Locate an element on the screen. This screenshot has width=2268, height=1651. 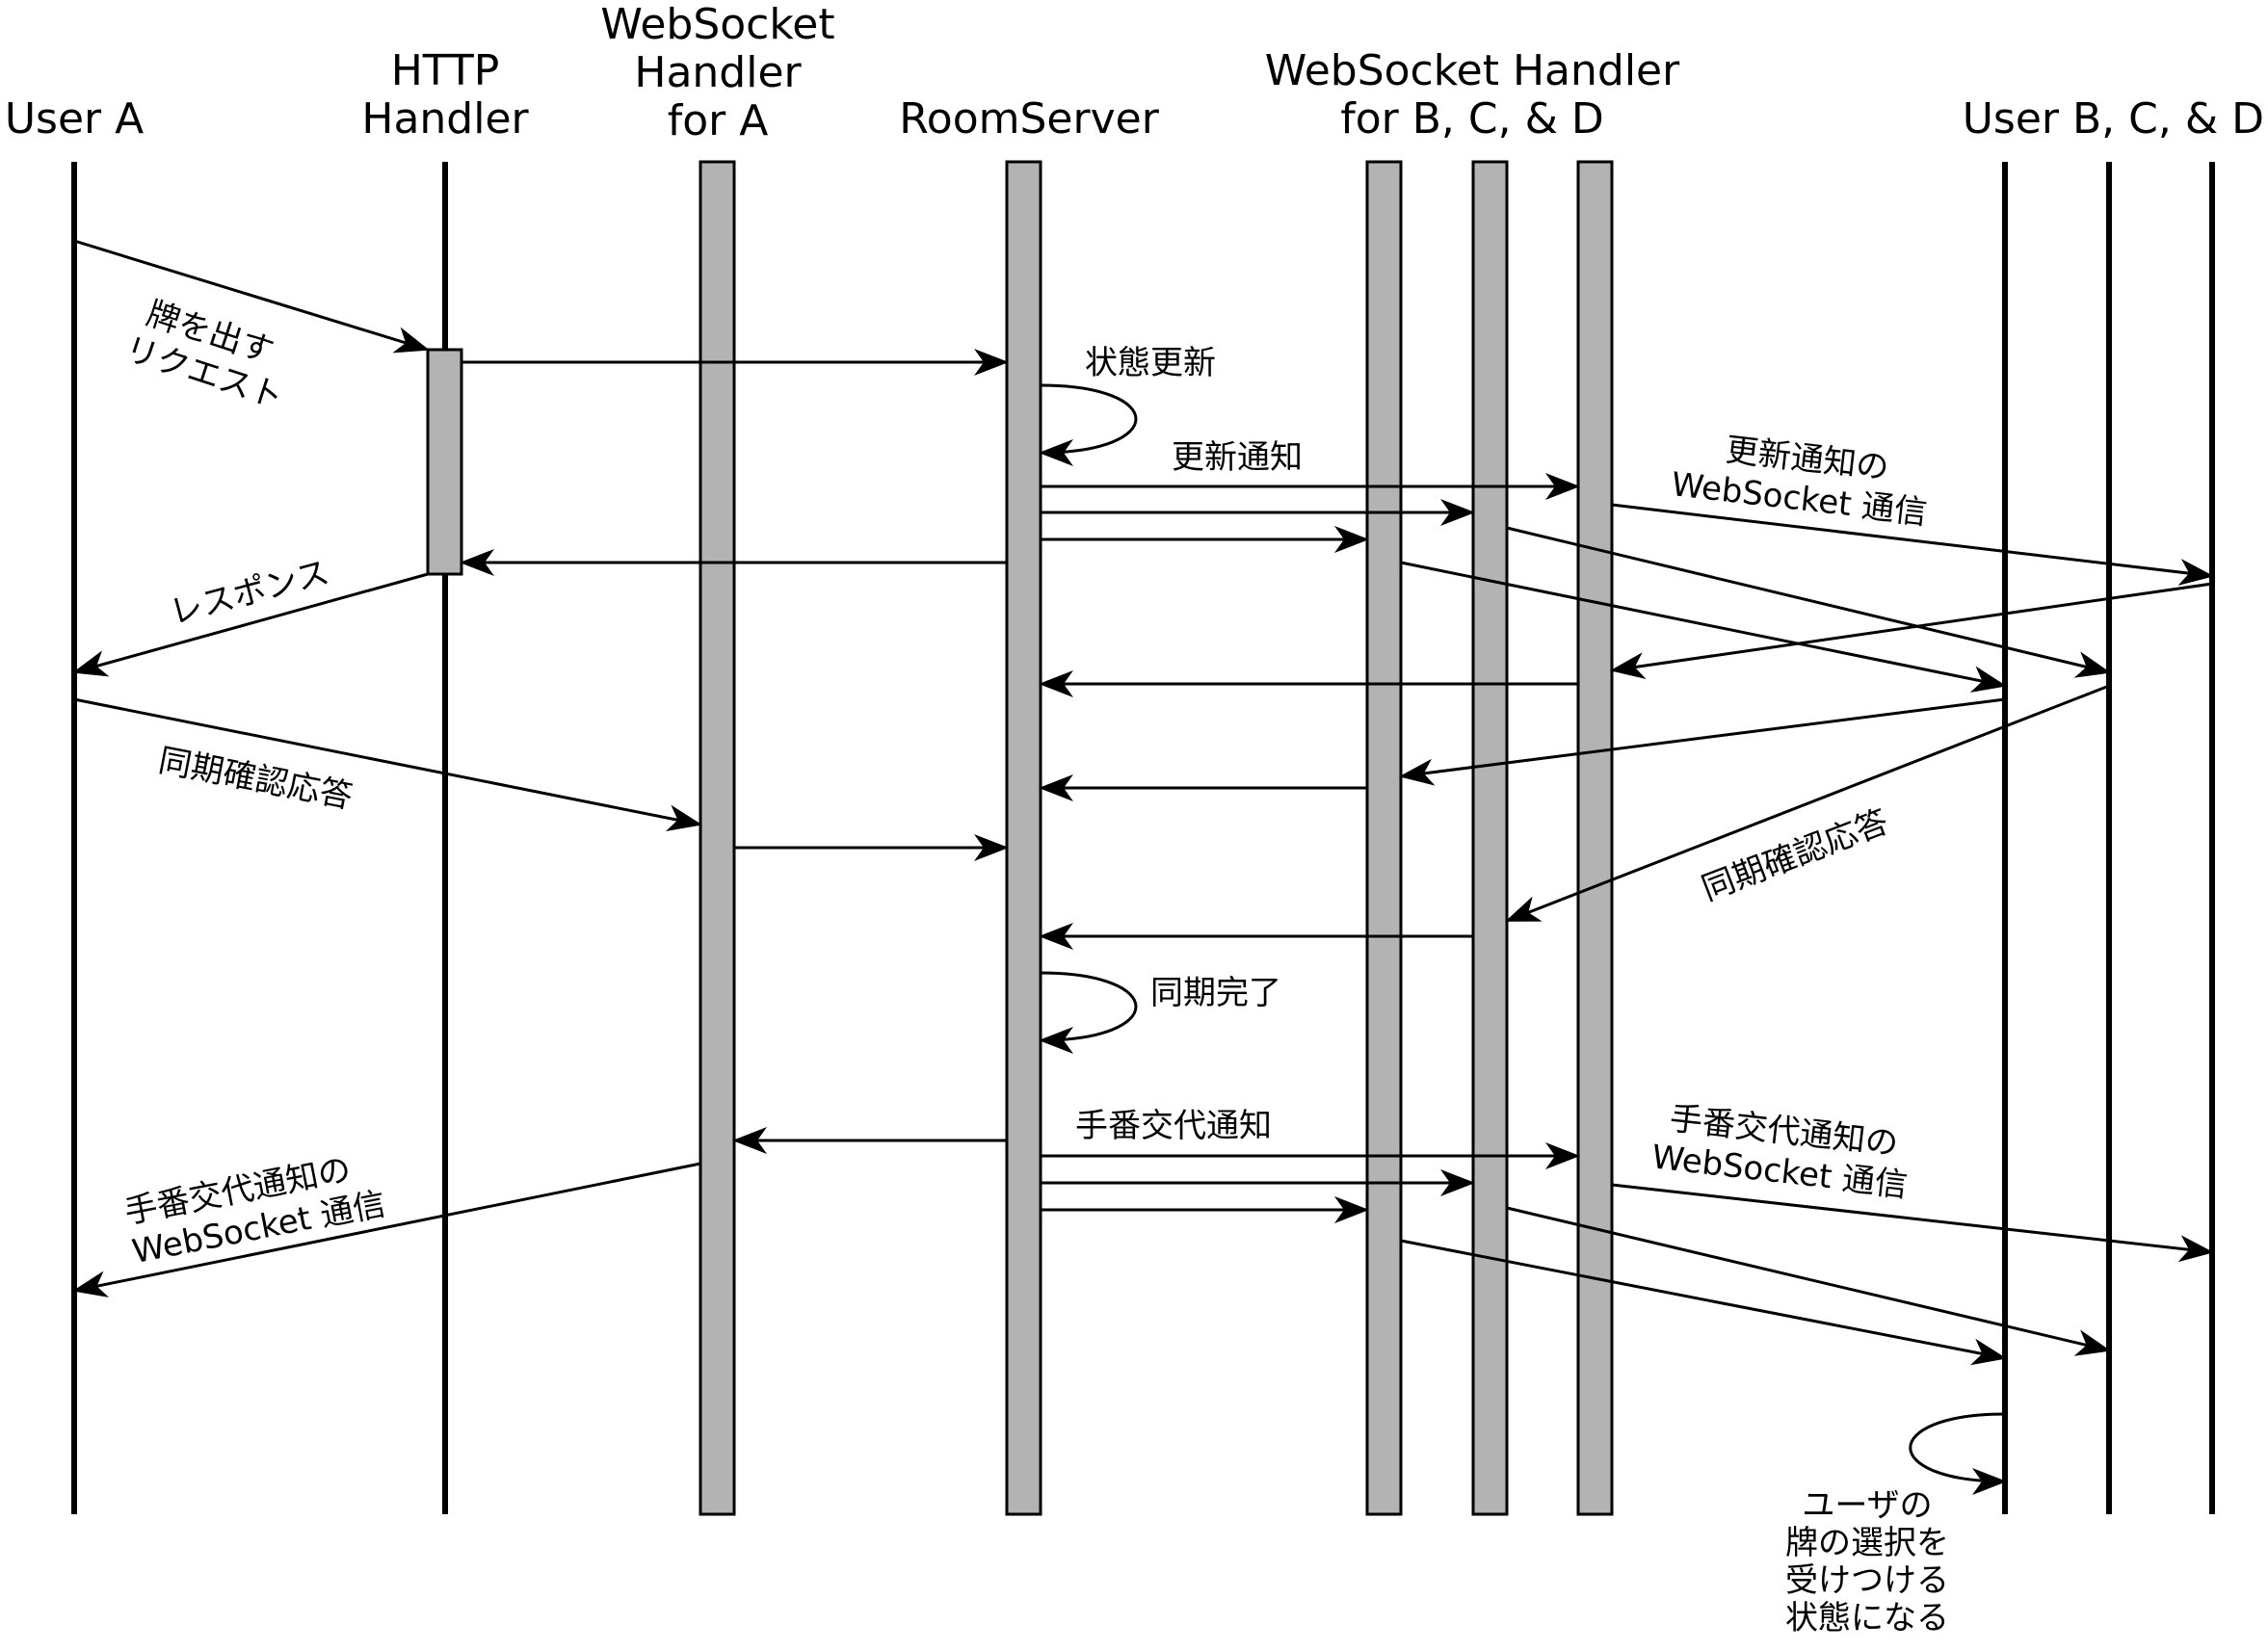
participant-websocket-handler-a: WebSocket Handler for A is located at coordinates (717, 72).